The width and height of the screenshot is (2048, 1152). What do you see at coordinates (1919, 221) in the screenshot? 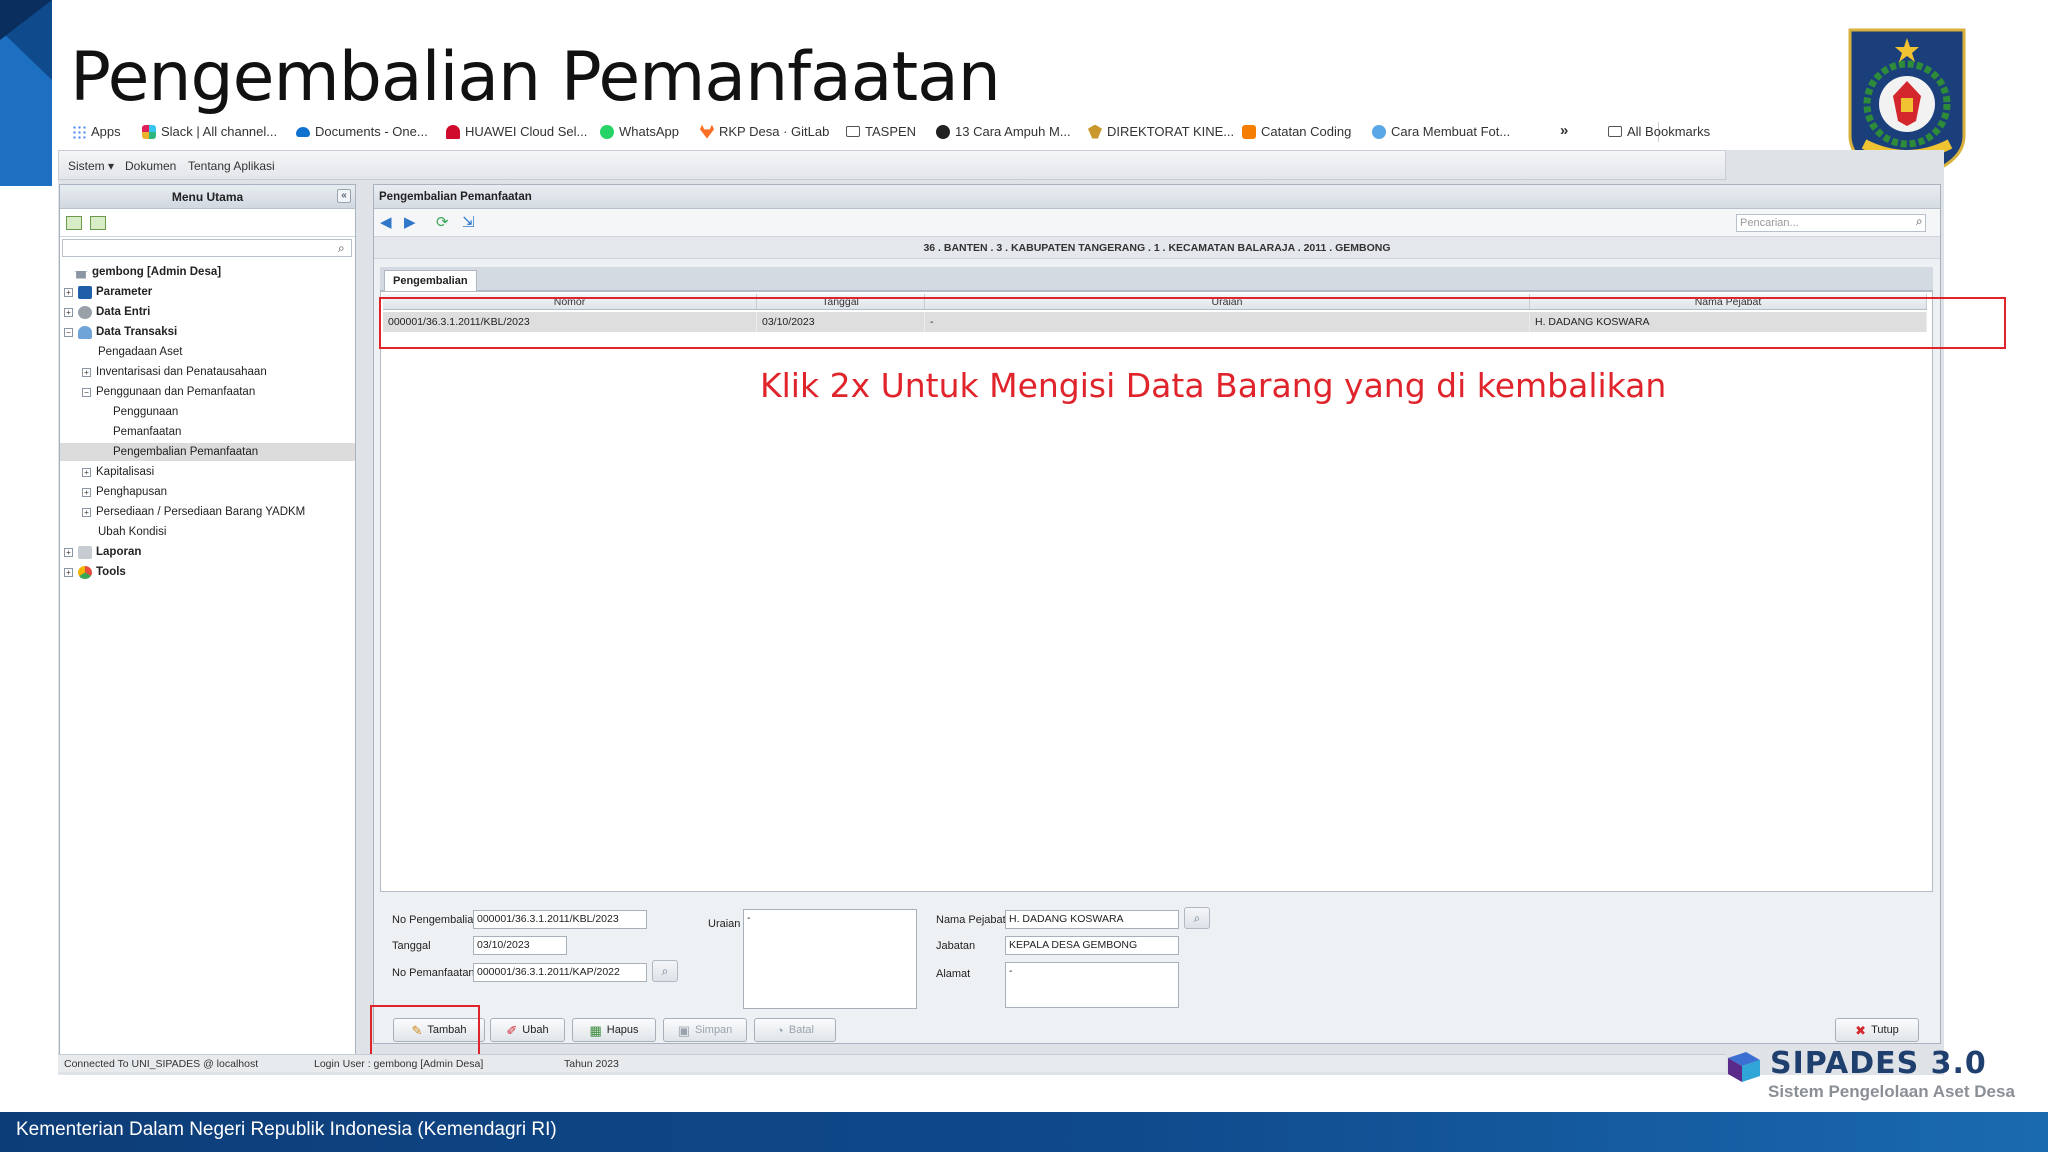
I see `search-icon: ⌕` at bounding box center [1919, 221].